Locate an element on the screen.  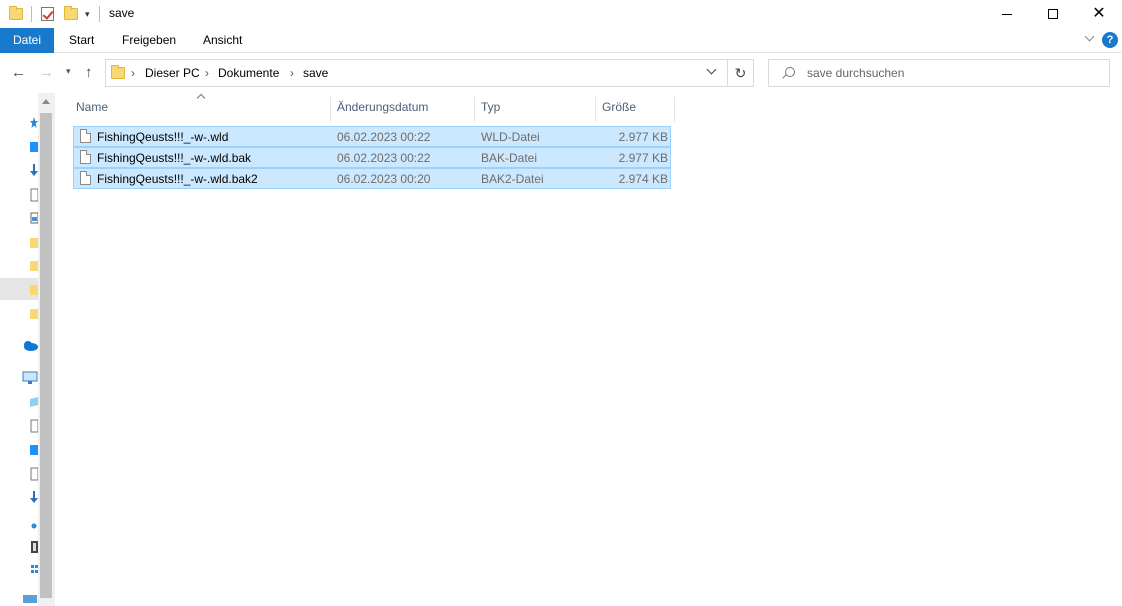
scroll-up-arrow-icon is located at coordinates (46, 101).